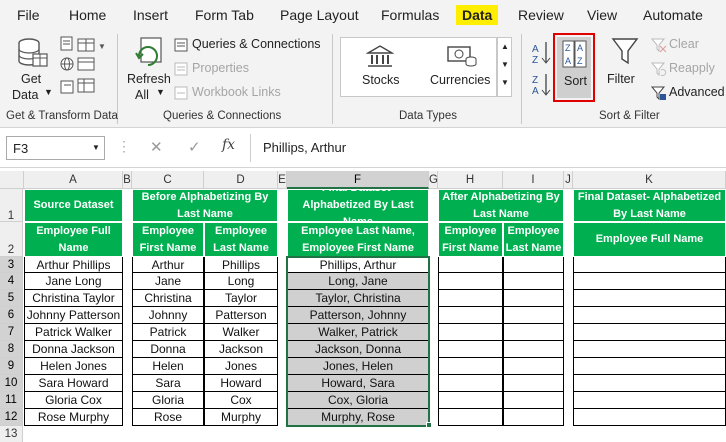 This screenshot has width=726, height=442. Describe the element at coordinates (574, 67) in the screenshot. I see `sort-button: Z A A Z Sort` at that location.